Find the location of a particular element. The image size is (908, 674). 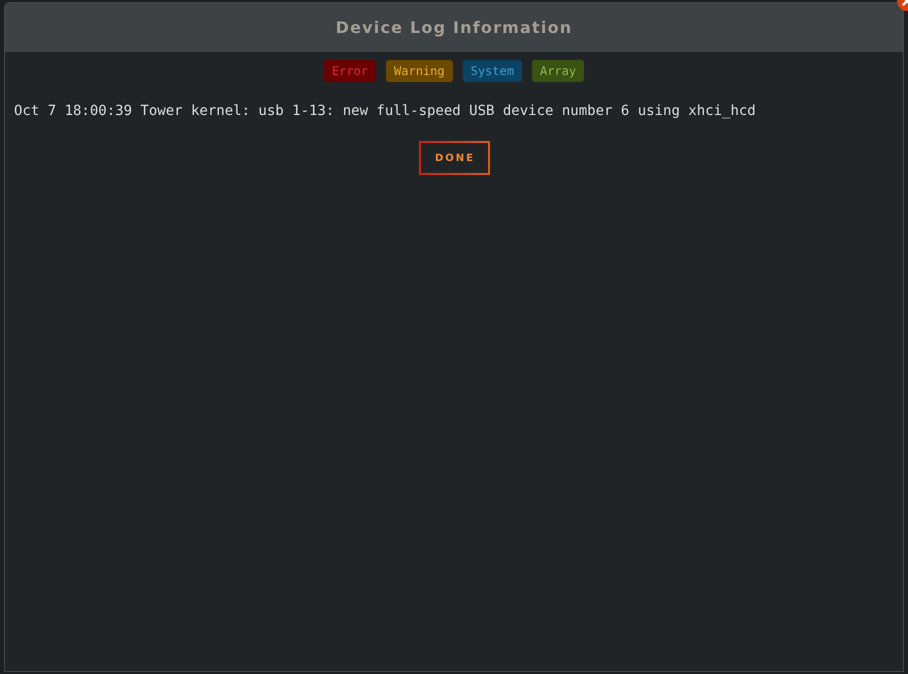

legend-tag: System is located at coordinates (492, 71).